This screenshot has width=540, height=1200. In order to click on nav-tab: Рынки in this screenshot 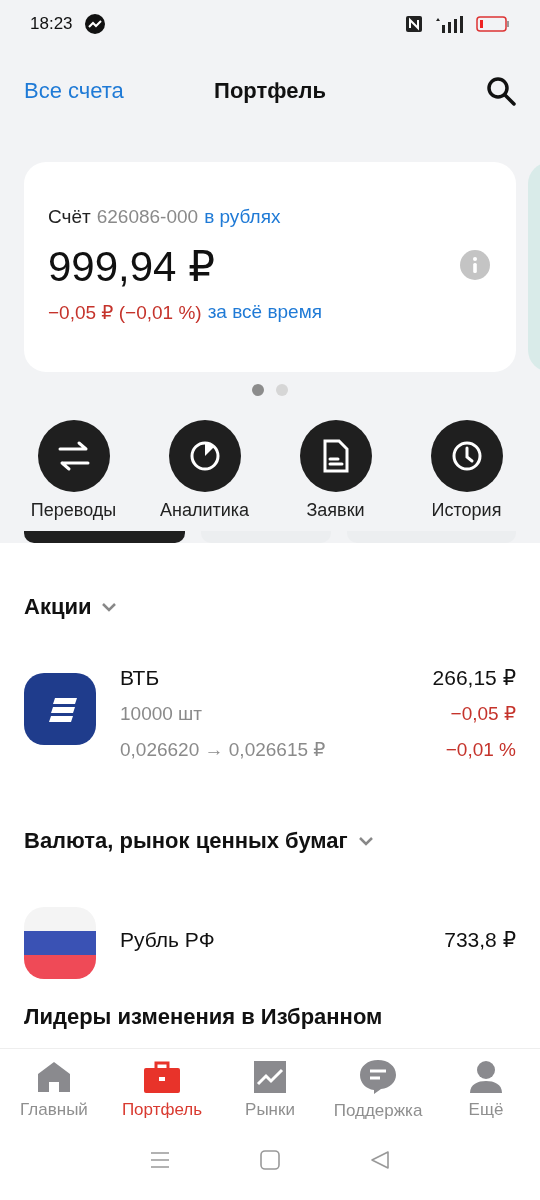, I will do `click(270, 1089)`.